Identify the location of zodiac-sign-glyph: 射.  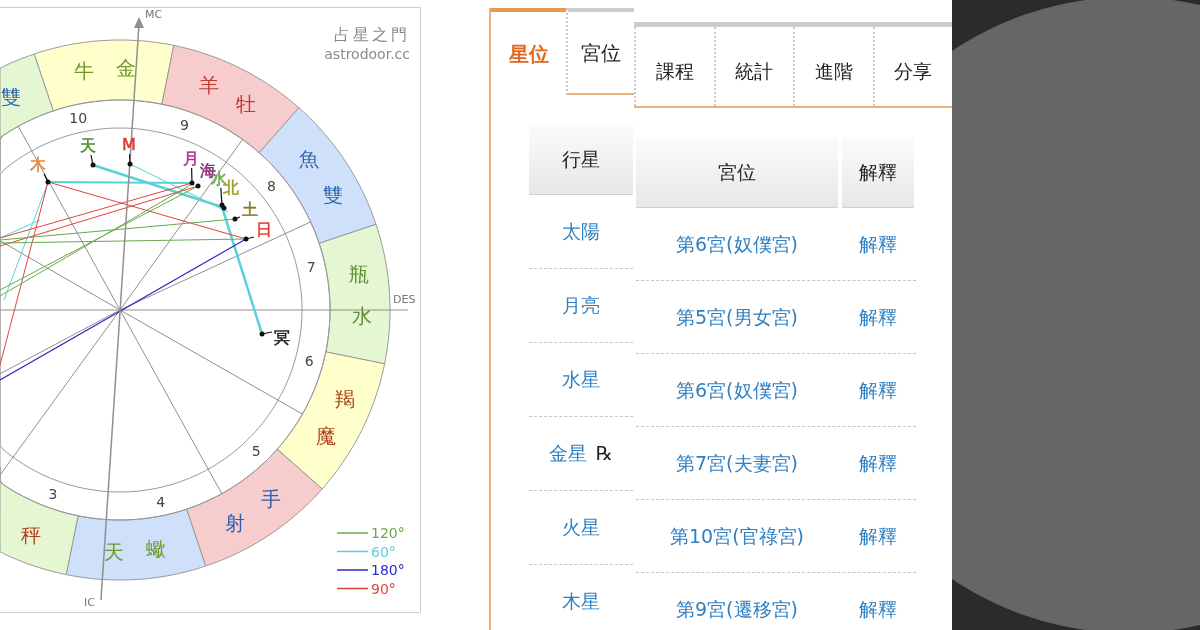
(235, 522).